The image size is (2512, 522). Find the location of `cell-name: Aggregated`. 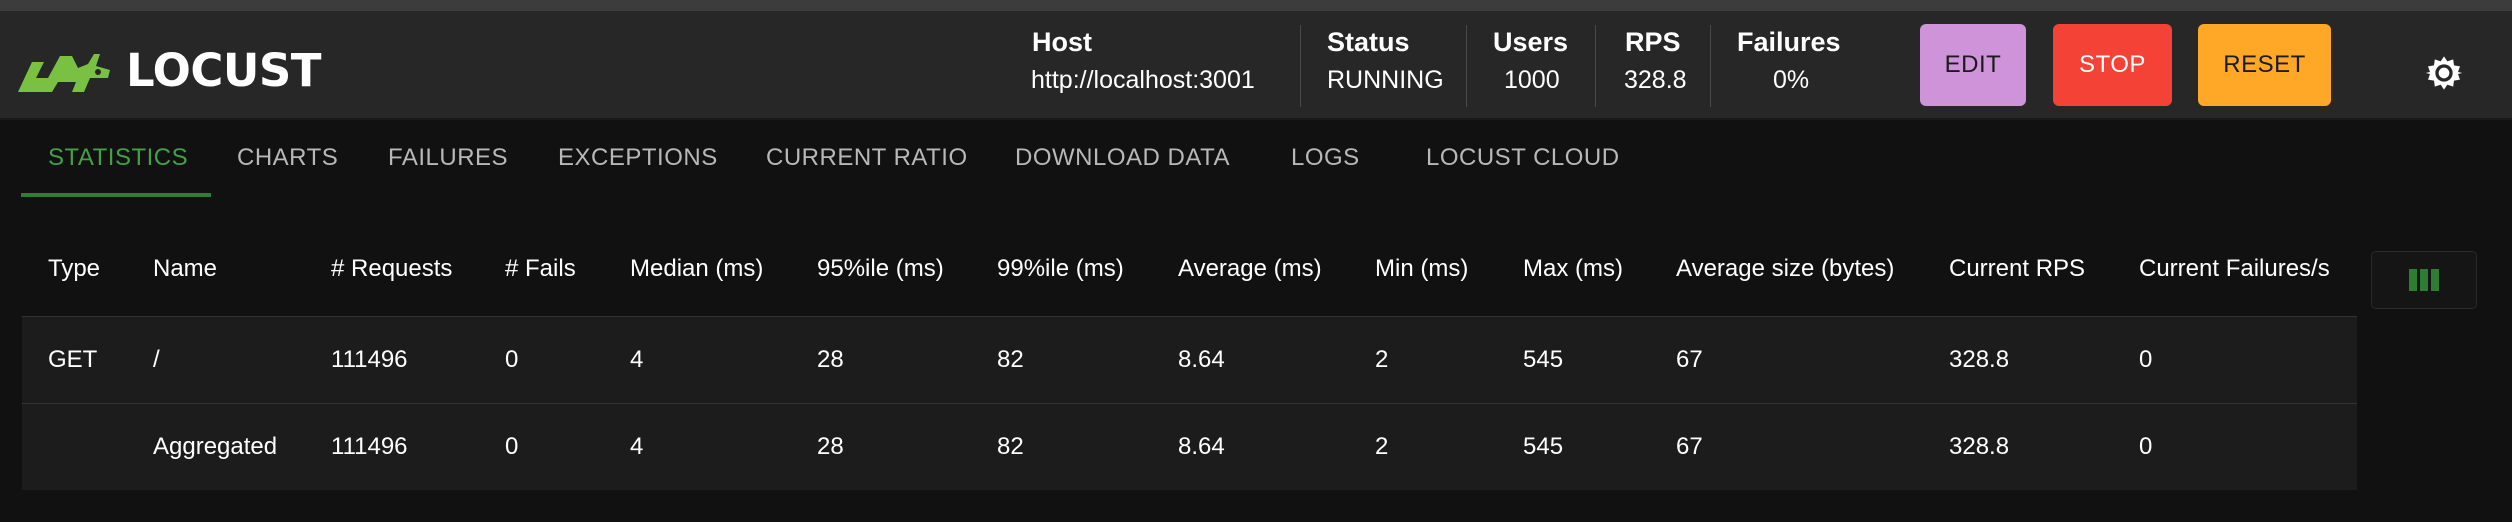

cell-name: Aggregated is located at coordinates (215, 446).